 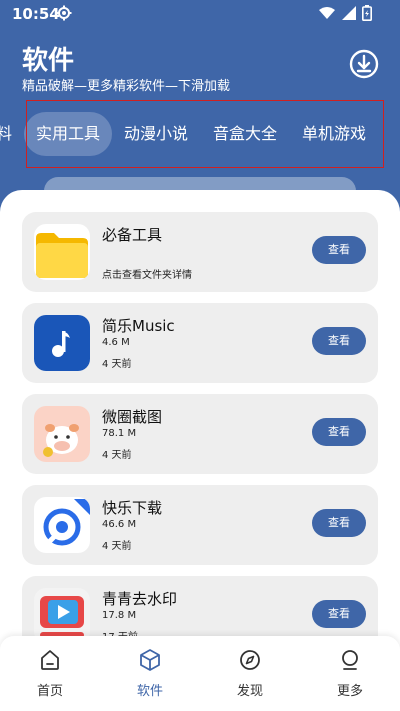 What do you see at coordinates (149, 691) in the screenshot?
I see `nav-label: 软件` at bounding box center [149, 691].